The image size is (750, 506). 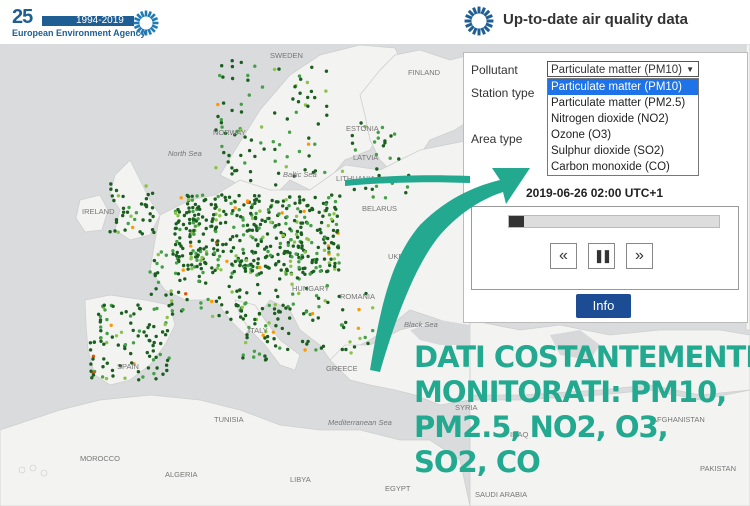 What do you see at coordinates (623, 167) in the screenshot?
I see `pollutant-option: Carbon monoxide (CO)` at bounding box center [623, 167].